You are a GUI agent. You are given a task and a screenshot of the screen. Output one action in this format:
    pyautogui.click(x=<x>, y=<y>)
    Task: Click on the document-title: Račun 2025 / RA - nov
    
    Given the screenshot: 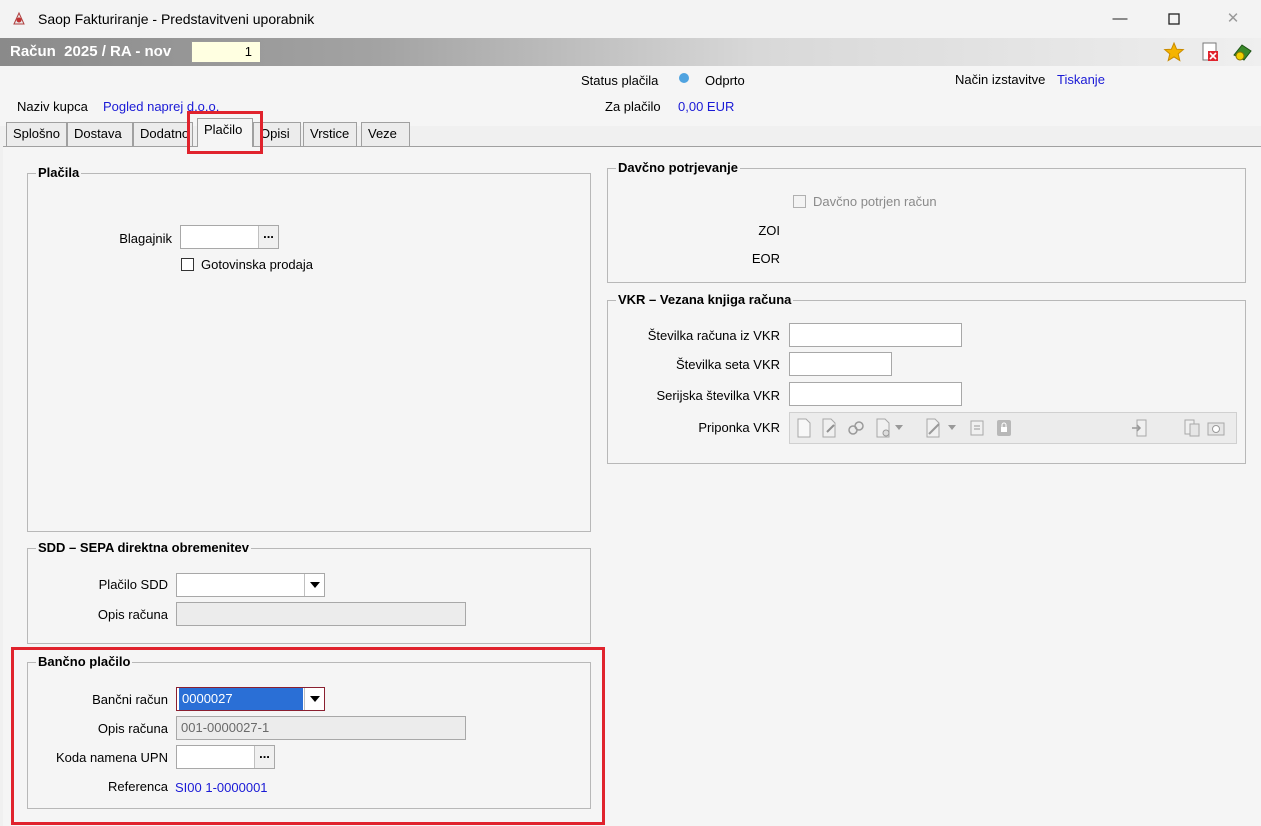 What is the action you would take?
    pyautogui.click(x=91, y=51)
    